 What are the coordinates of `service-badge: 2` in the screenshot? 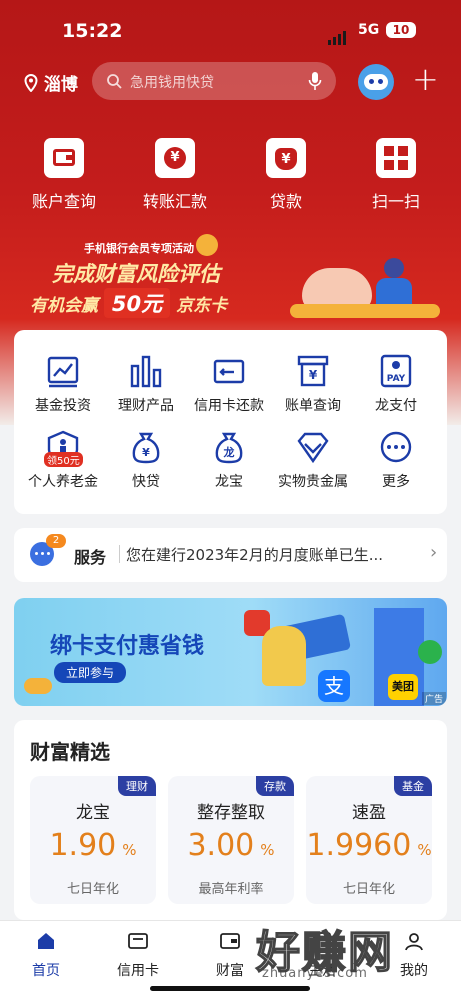 It's located at (56, 541).